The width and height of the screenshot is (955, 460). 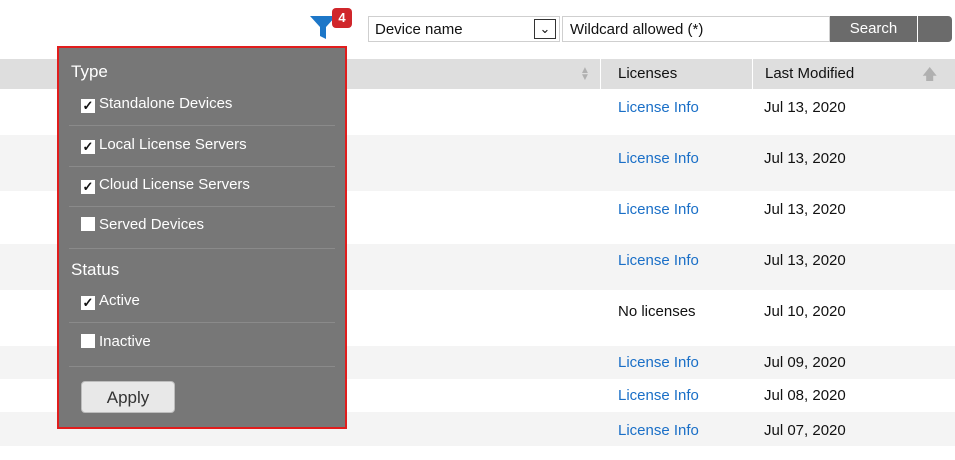 I want to click on modified-date: Jul 09, 2020, so click(x=805, y=362).